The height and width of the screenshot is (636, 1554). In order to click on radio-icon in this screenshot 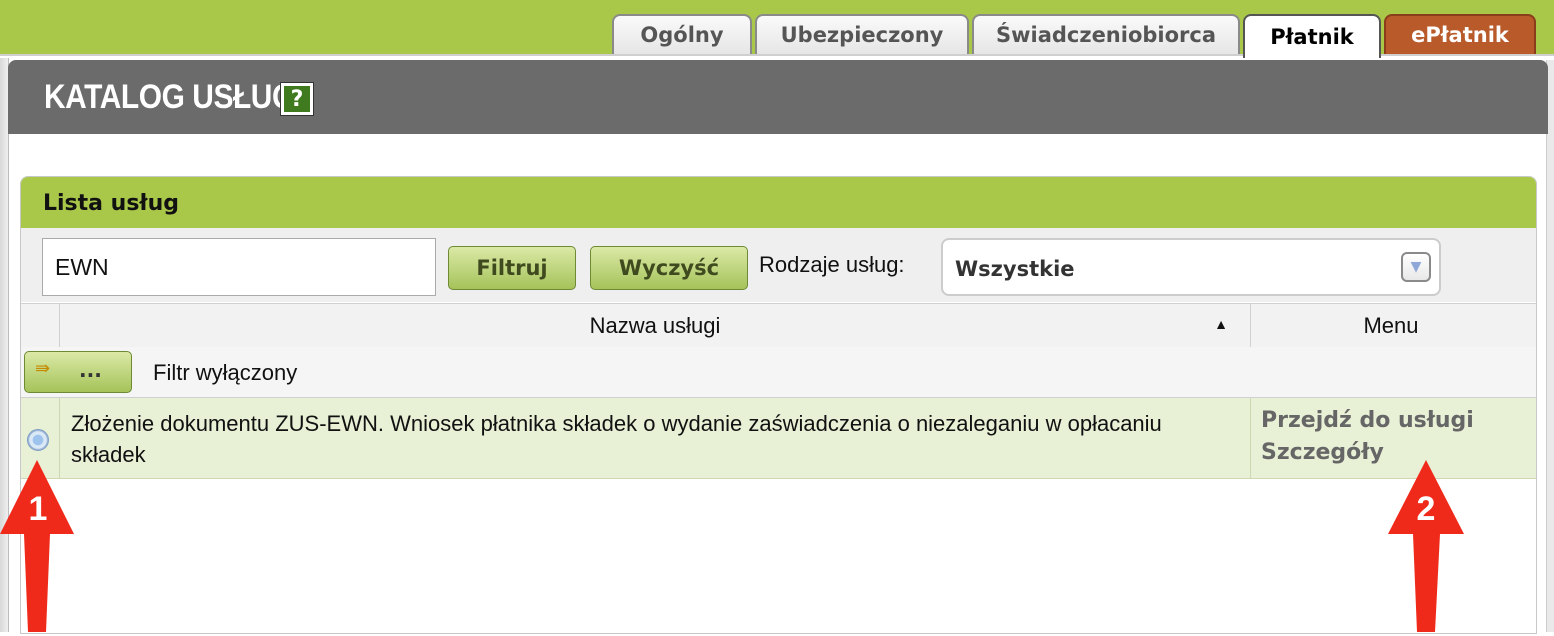, I will do `click(38, 440)`.